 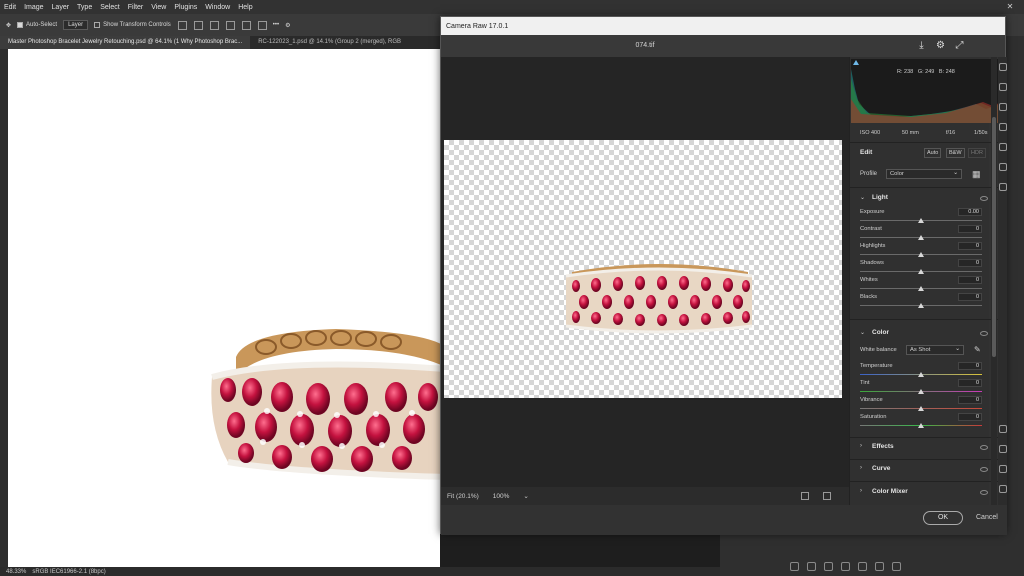 What do you see at coordinates (198, 25) in the screenshot?
I see `align-center-icon` at bounding box center [198, 25].